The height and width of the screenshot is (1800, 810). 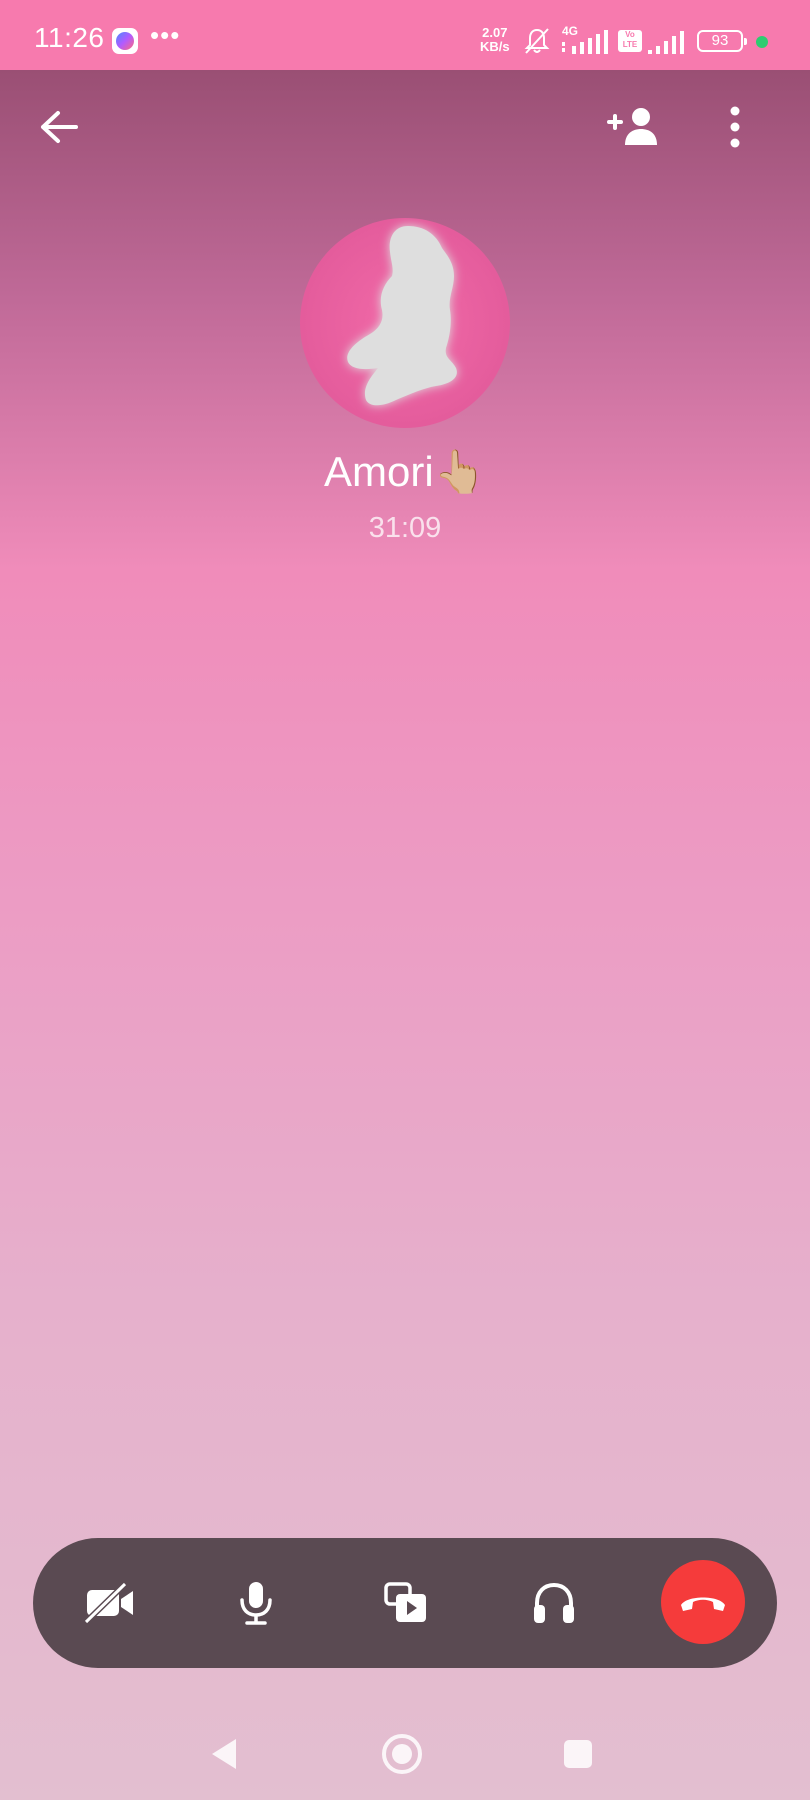 I want to click on nav-recents-button, so click(x=578, y=1754).